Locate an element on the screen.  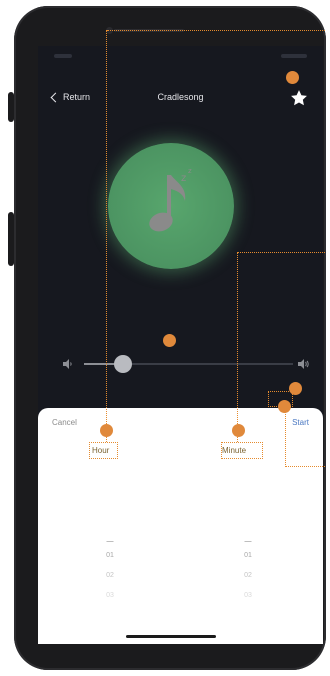
status-time is located at coordinates (63, 56).